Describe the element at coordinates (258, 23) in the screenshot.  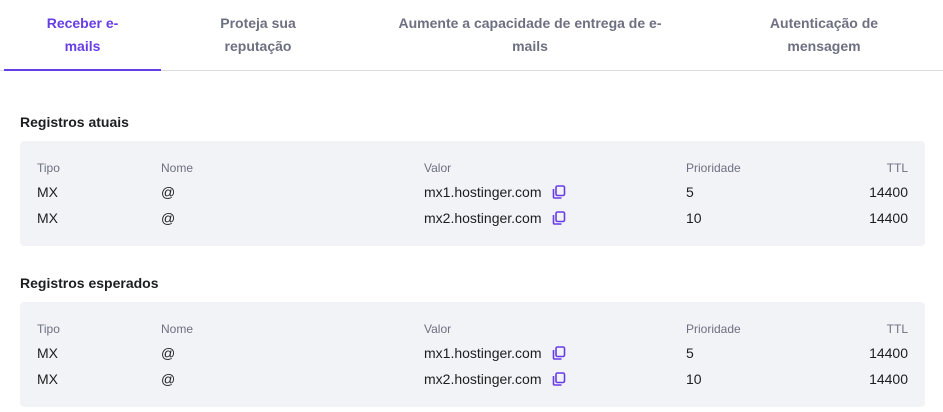
I see `tab-label-line: Proteja sua` at that location.